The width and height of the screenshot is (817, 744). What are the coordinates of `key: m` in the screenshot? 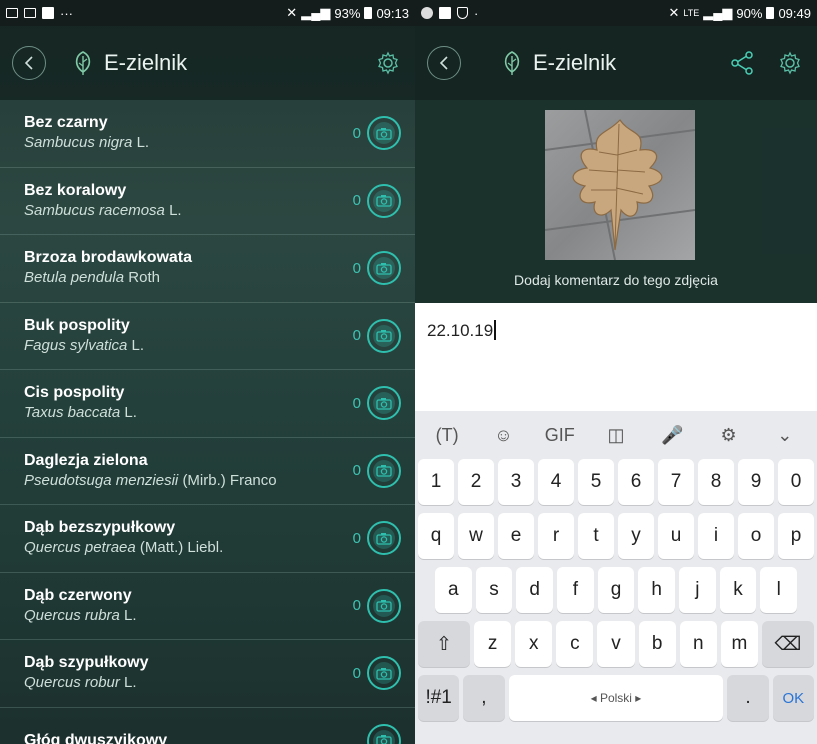 It's located at (739, 644).